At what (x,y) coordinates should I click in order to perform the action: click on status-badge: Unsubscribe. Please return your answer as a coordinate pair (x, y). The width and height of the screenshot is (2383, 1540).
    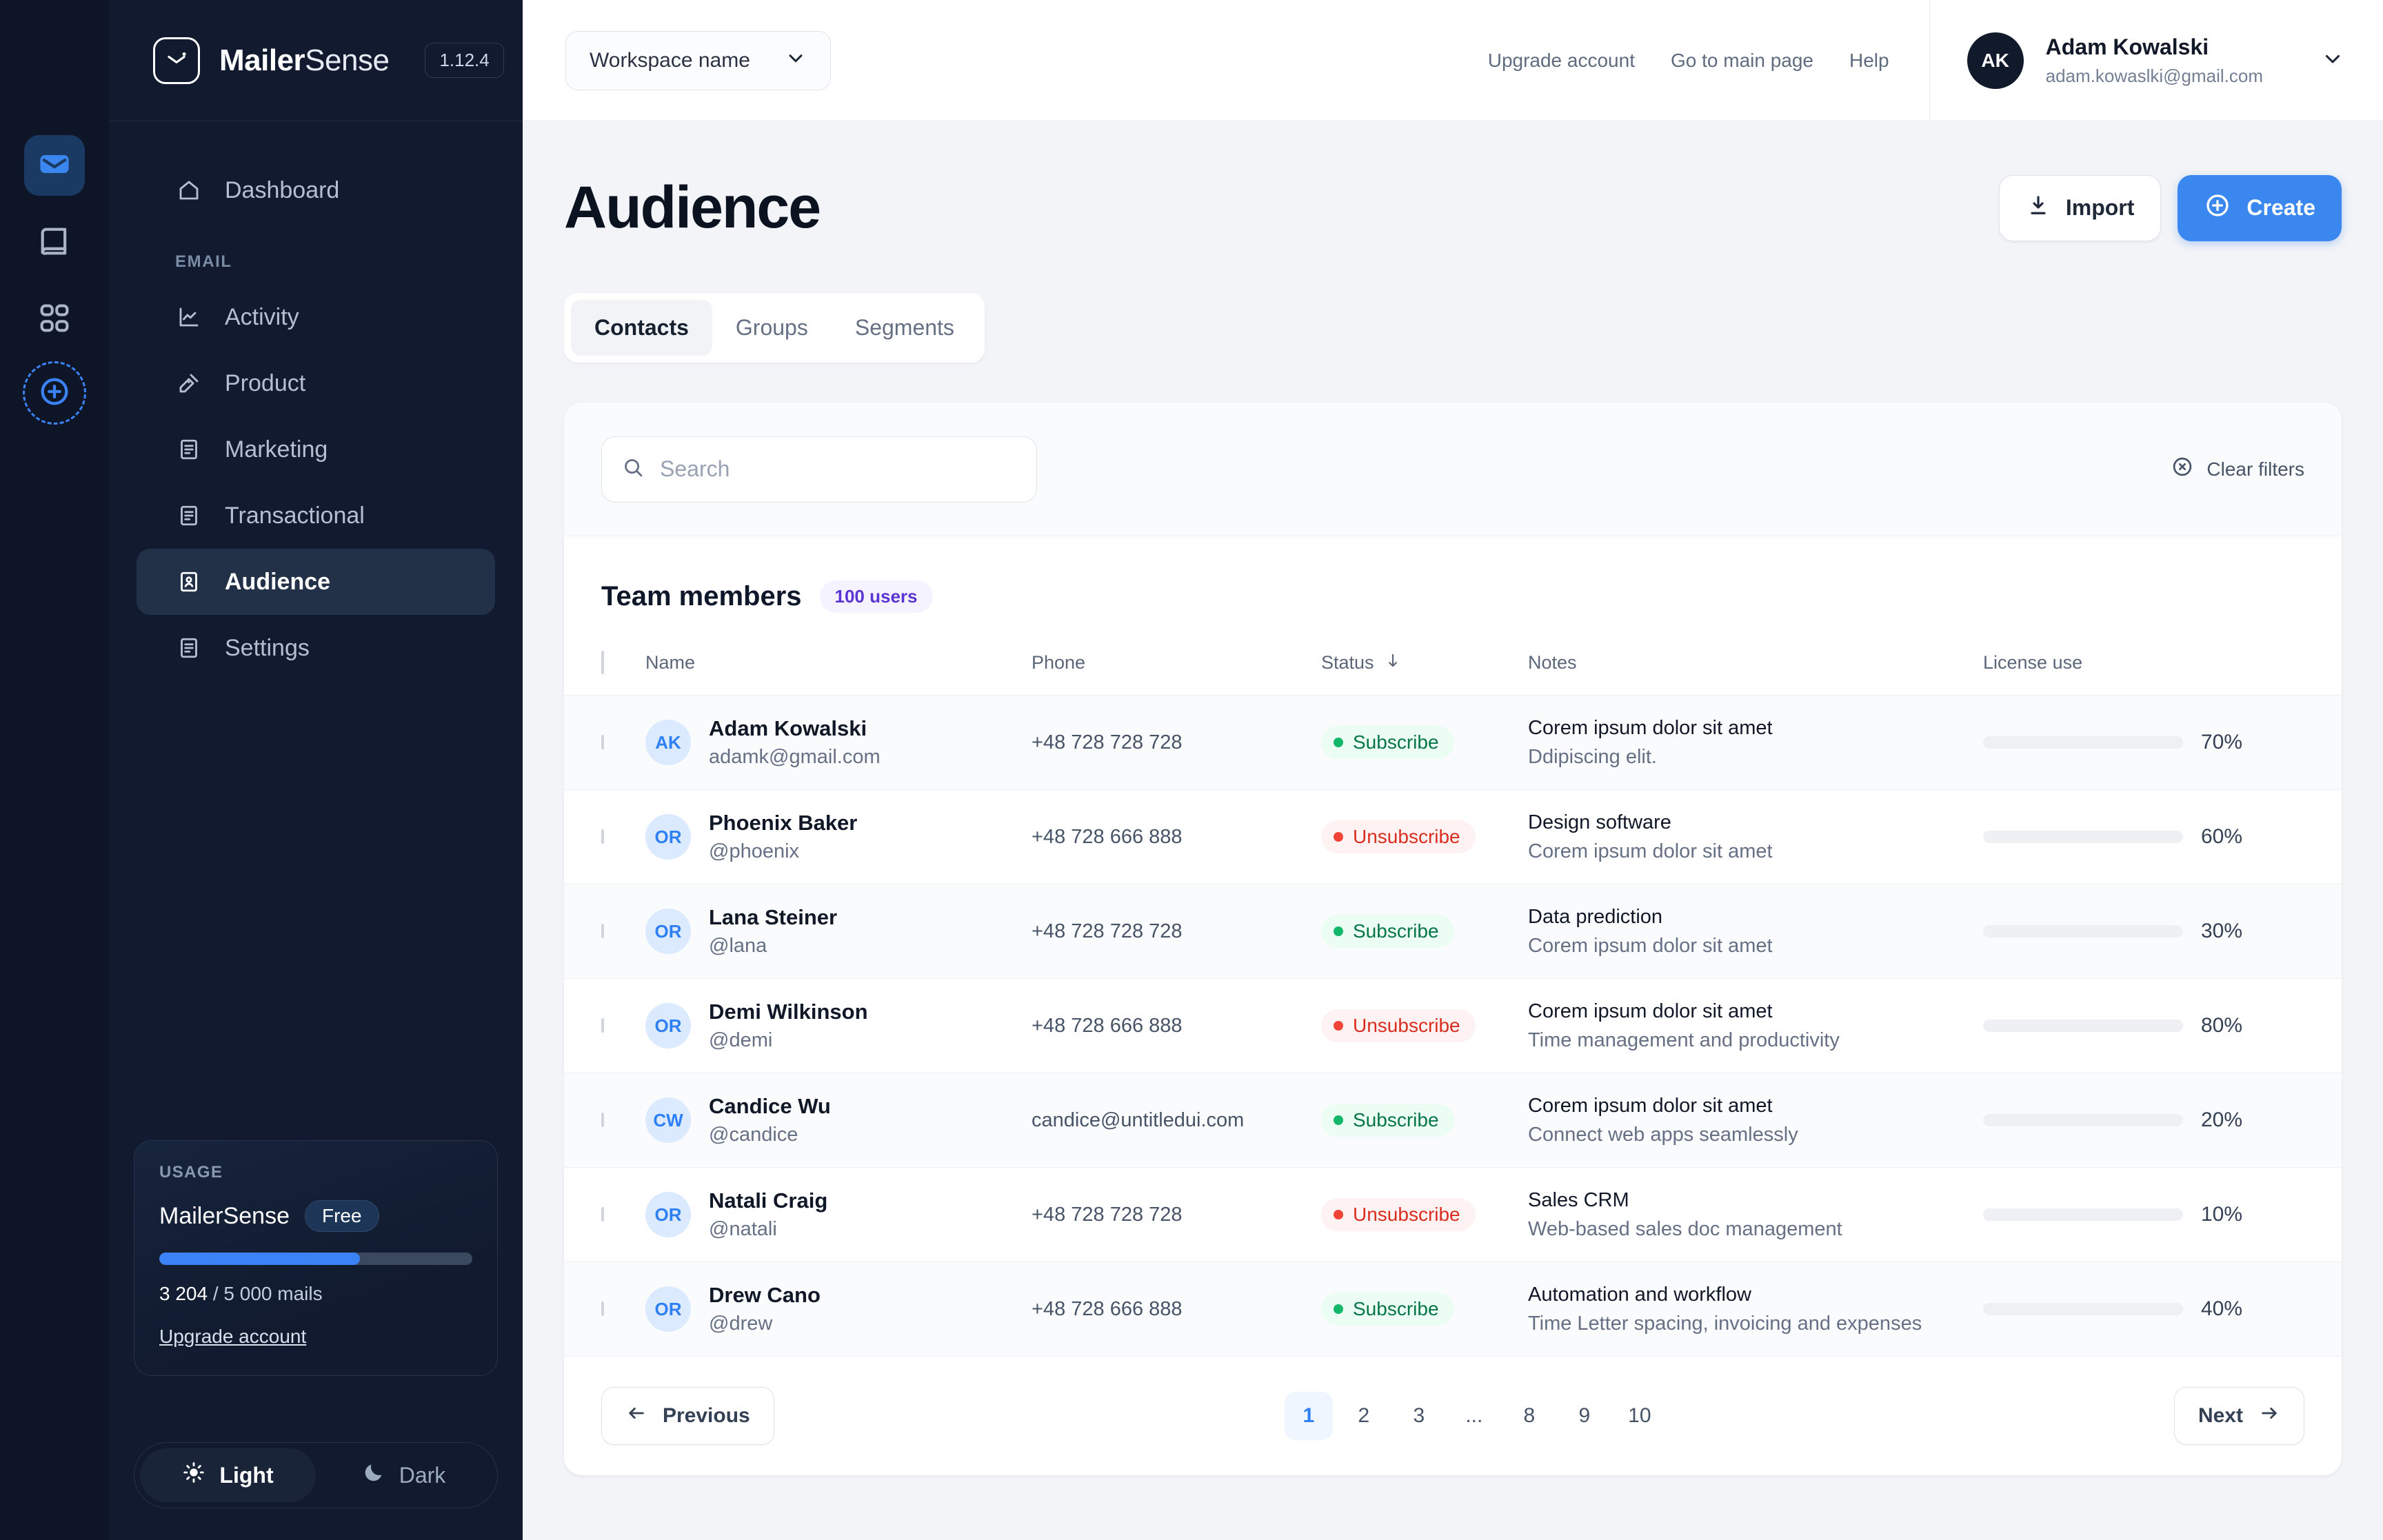
    Looking at the image, I should click on (1398, 837).